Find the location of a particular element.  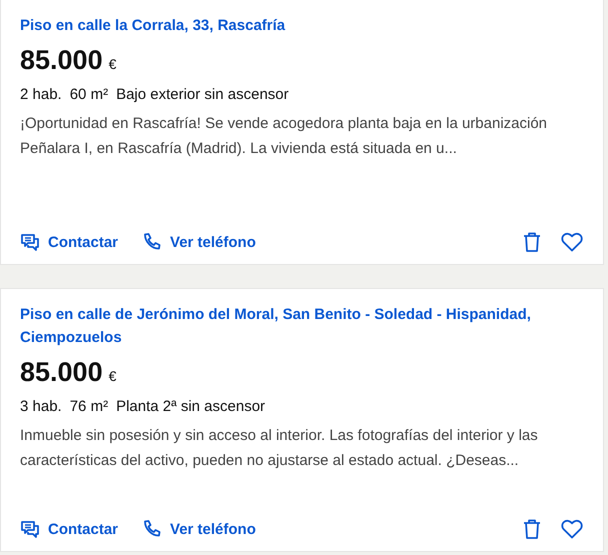

listing-title: Piso en calle de Jerónimo del Moral, San Benito - Soledad - Hispanidad, Ciempozuelos is located at coordinates (301, 326).